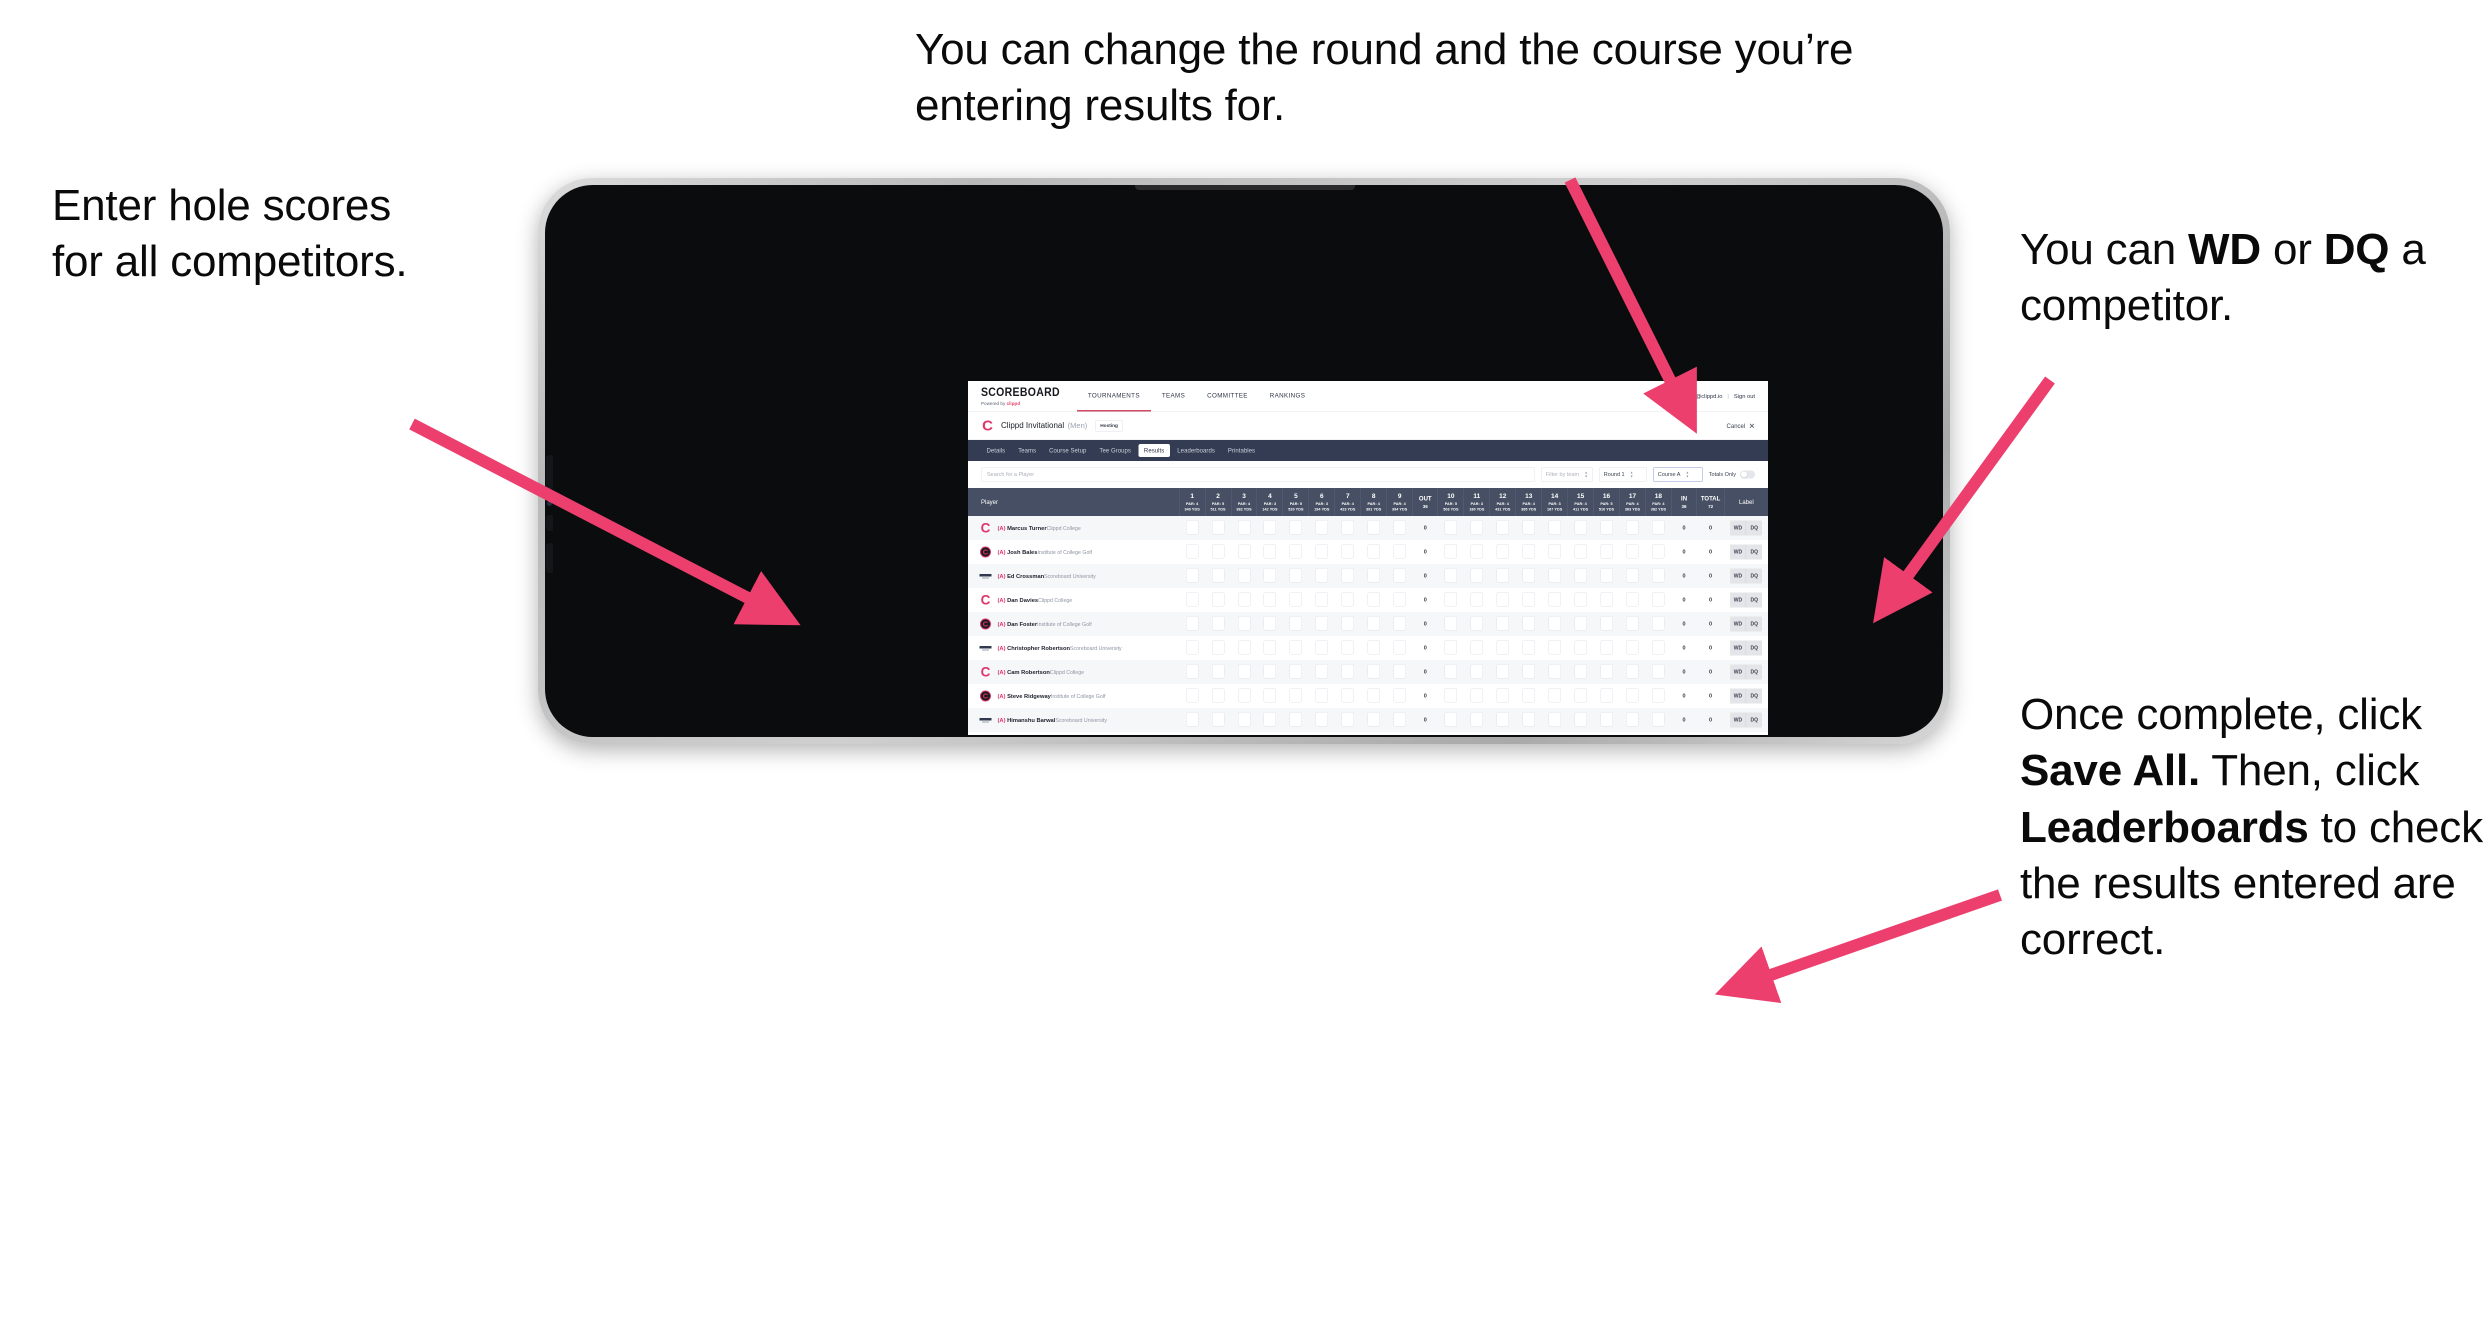 The height and width of the screenshot is (1339, 2489). I want to click on nav-item-tournaments: TOURNAMENTS, so click(1113, 396).